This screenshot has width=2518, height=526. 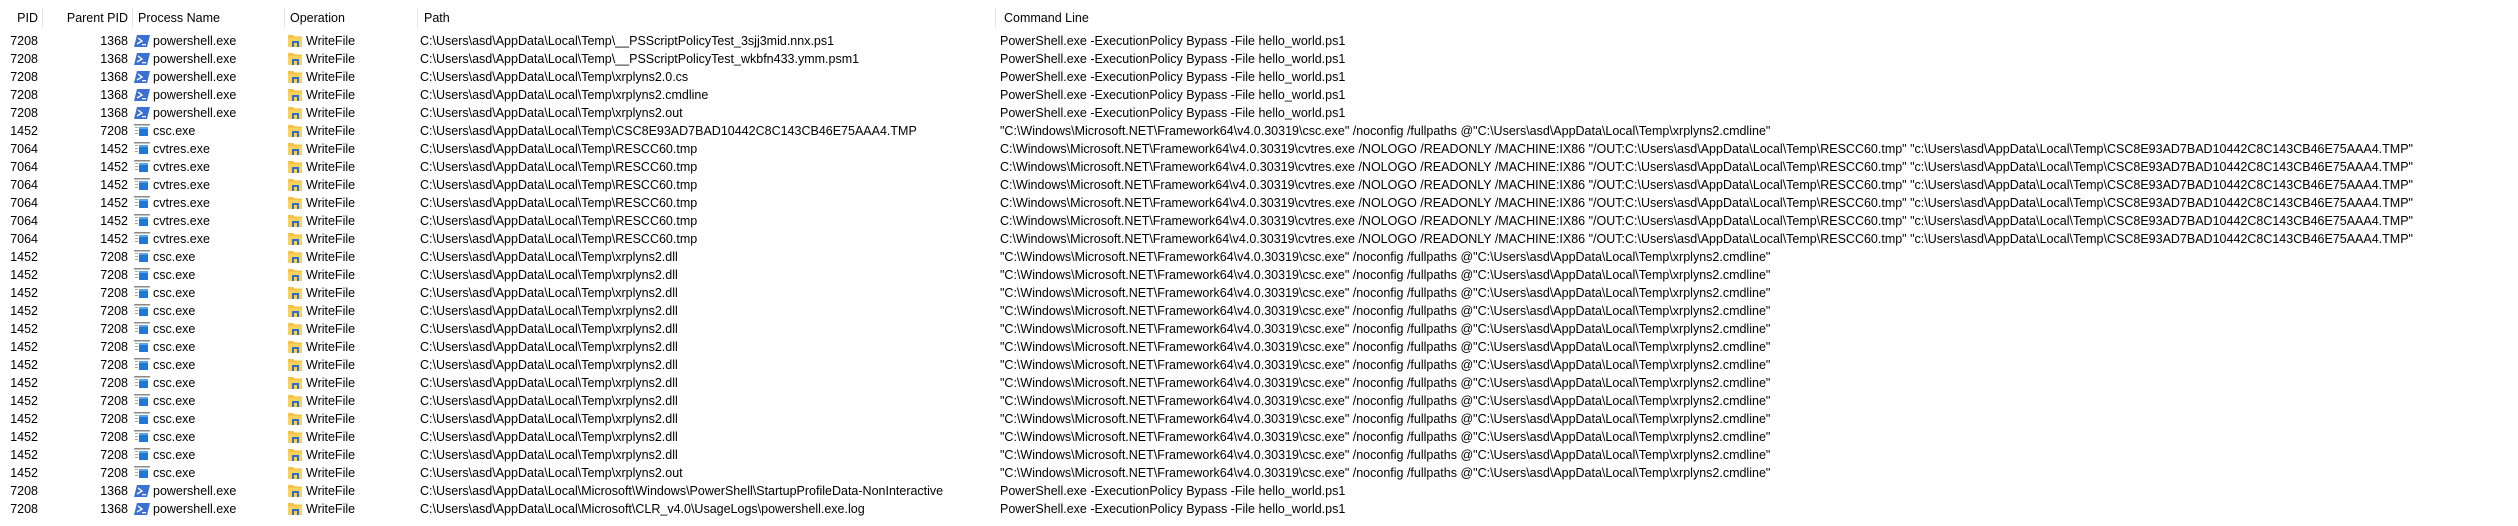 I want to click on column-header-path: Path, so click(x=707, y=18).